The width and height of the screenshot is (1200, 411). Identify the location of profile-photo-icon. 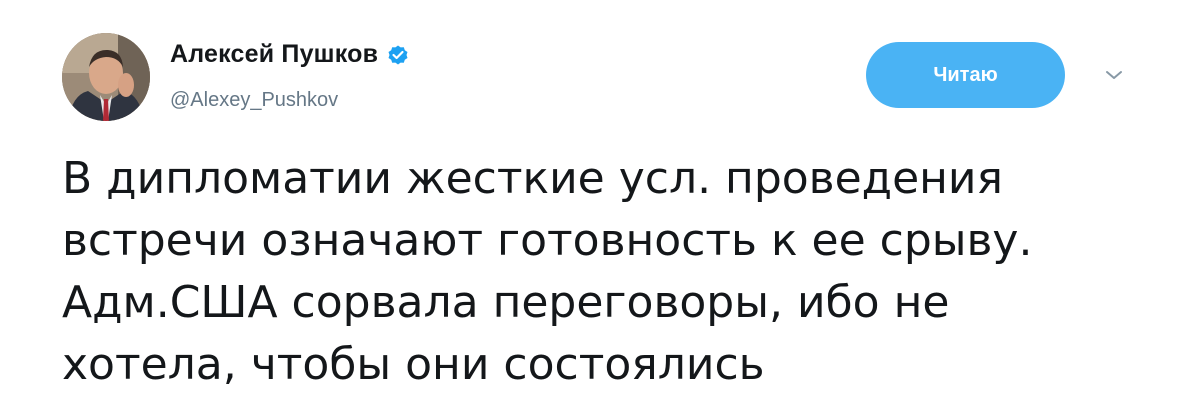
(106, 77).